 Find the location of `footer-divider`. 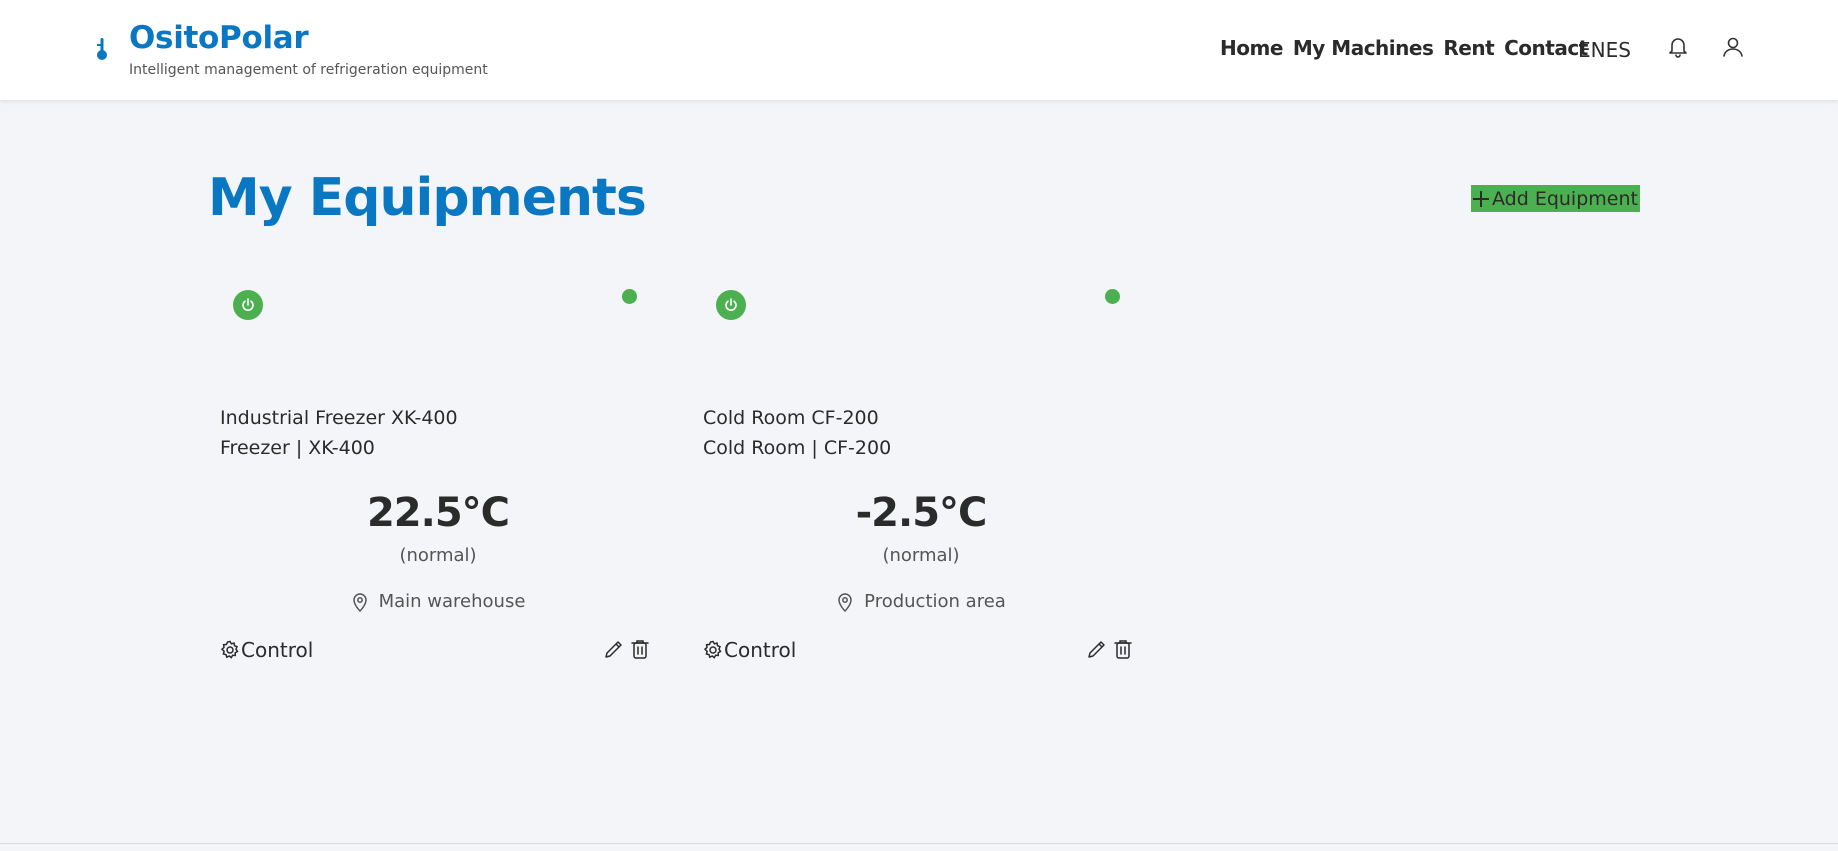

footer-divider is located at coordinates (919, 843).